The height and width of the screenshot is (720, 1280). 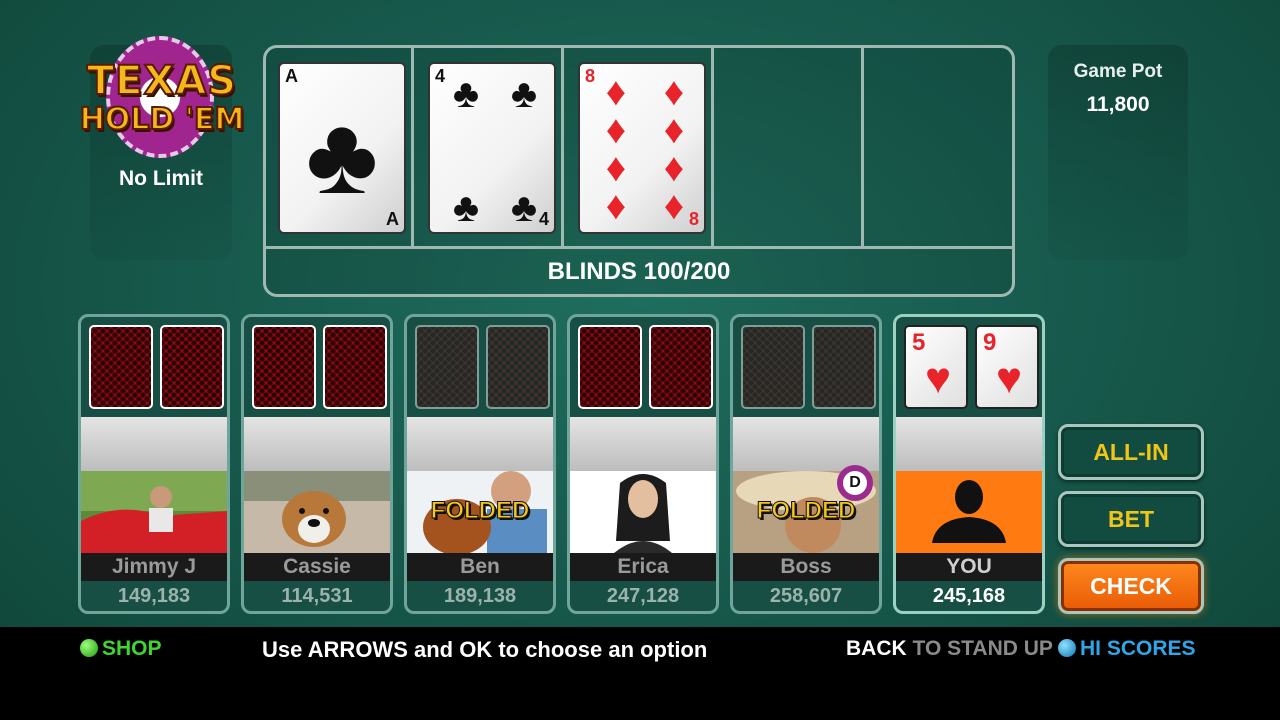 I want to click on player-chips: 258,607, so click(x=806, y=596).